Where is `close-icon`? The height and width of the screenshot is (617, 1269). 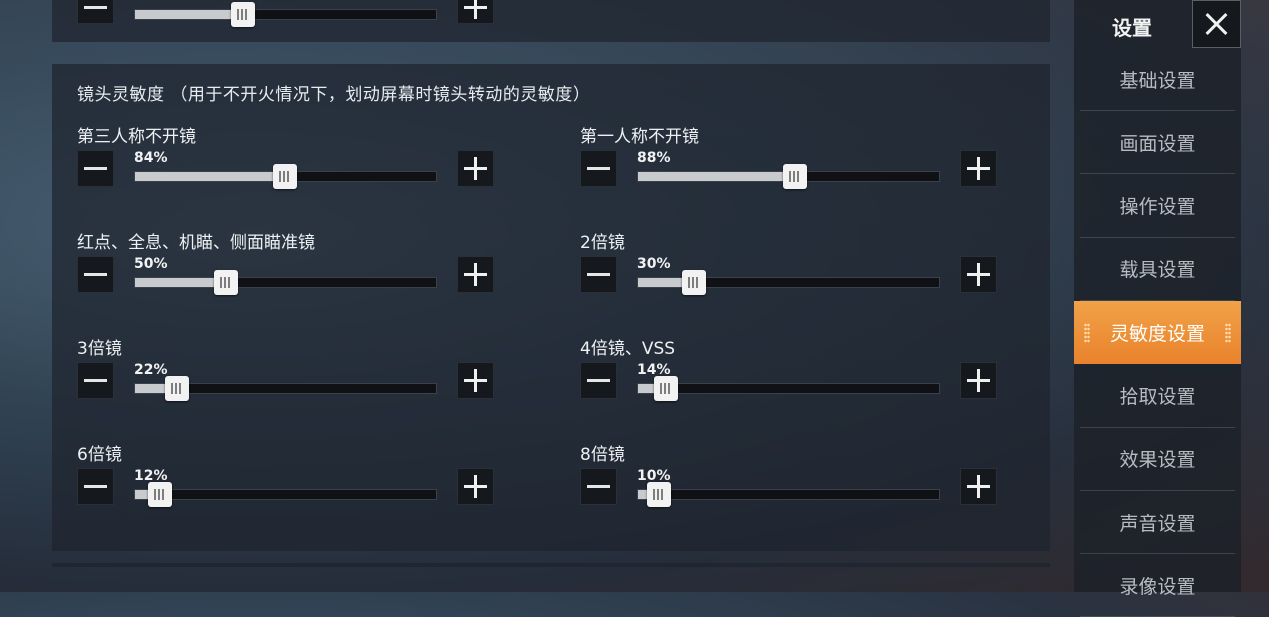
close-icon is located at coordinates (1217, 24).